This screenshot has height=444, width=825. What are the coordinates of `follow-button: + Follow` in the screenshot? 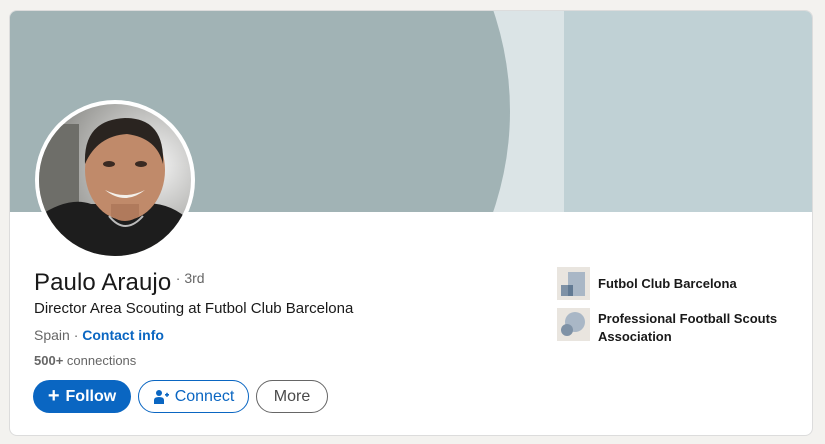 It's located at (82, 396).